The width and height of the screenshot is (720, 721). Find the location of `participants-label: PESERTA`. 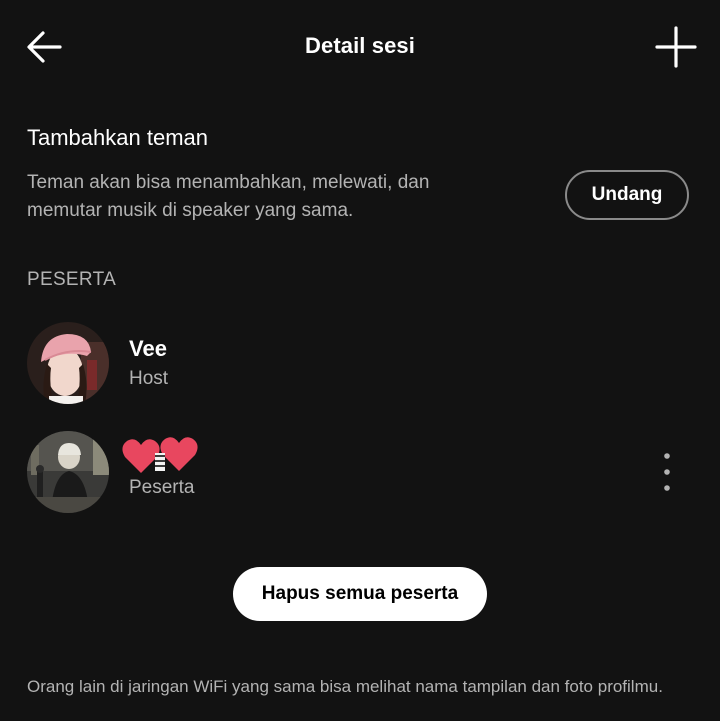

participants-label: PESERTA is located at coordinates (72, 279).